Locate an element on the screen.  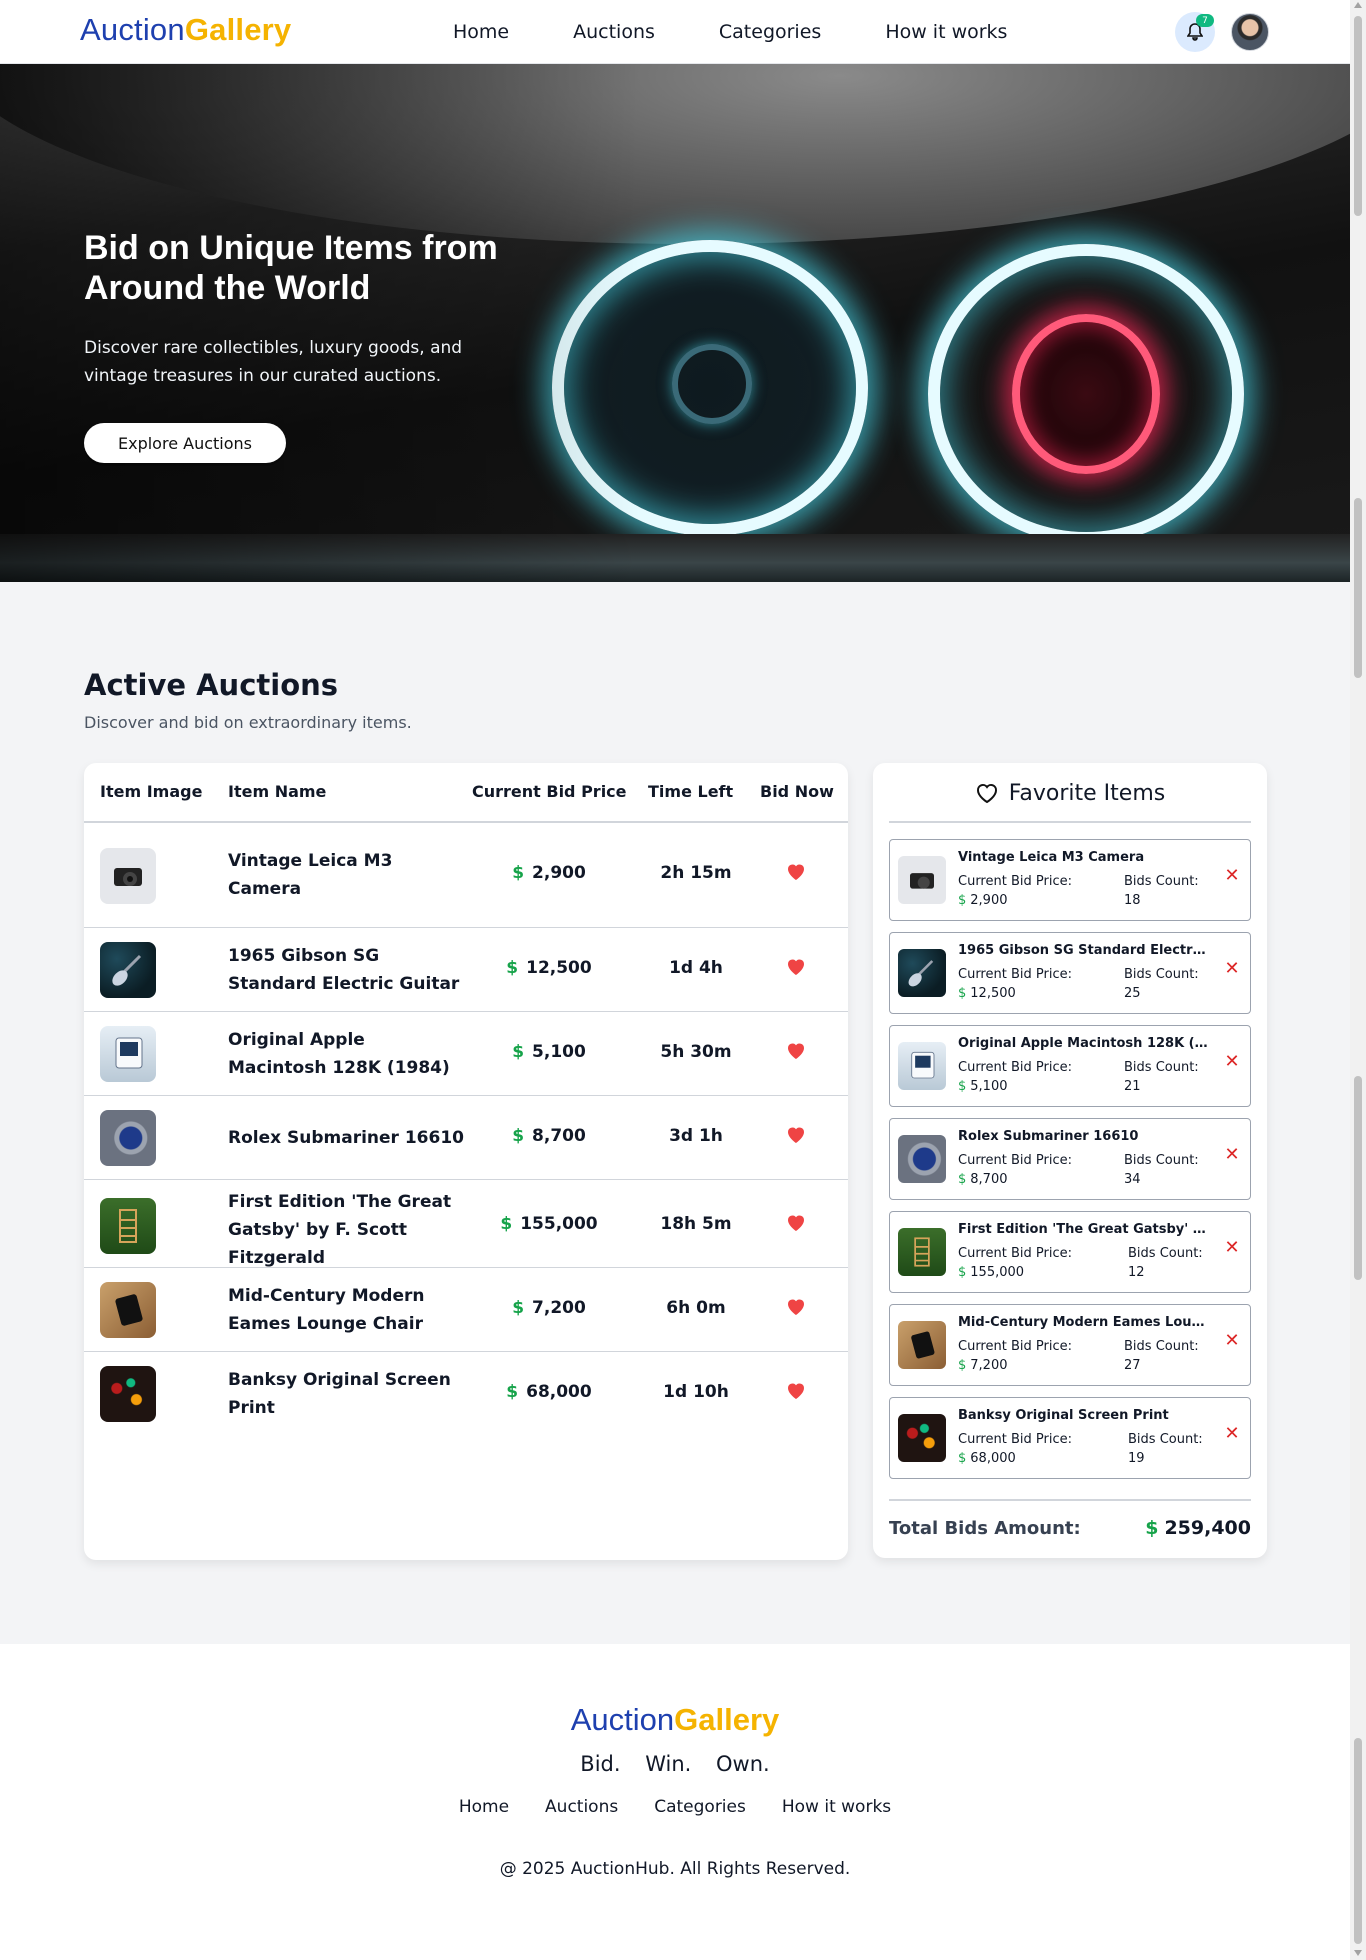
explore-auctions-button: Explore Auctions is located at coordinates (185, 443).